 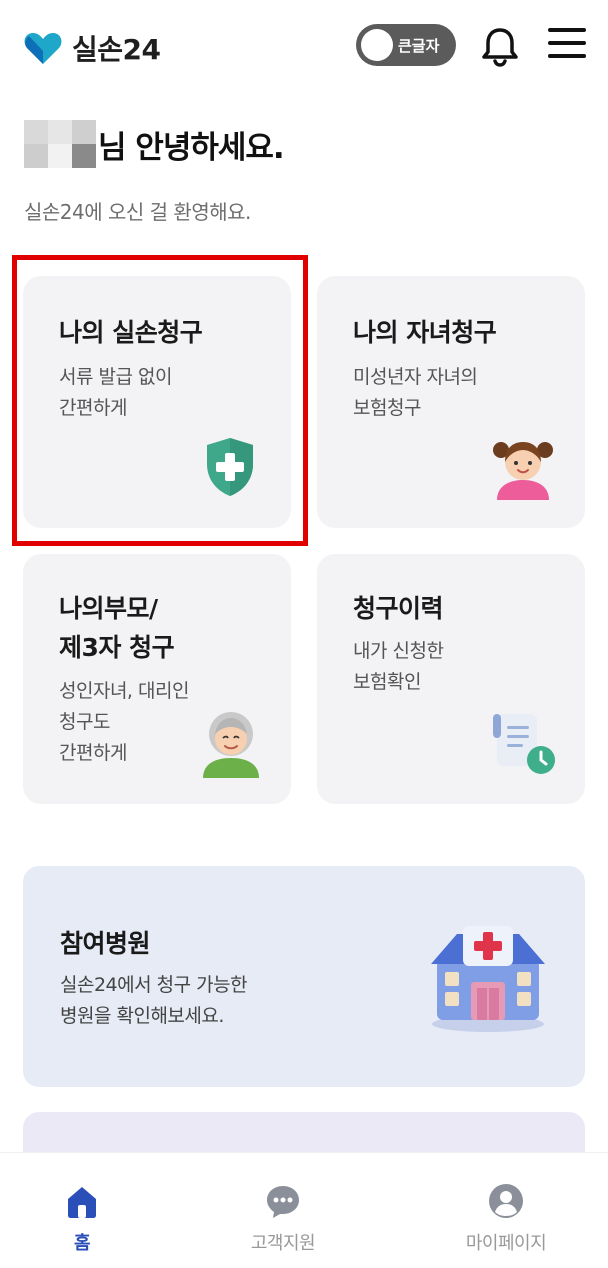 What do you see at coordinates (154, 985) in the screenshot?
I see `banner-desc-line1: 실손24에서 청구 가능한` at bounding box center [154, 985].